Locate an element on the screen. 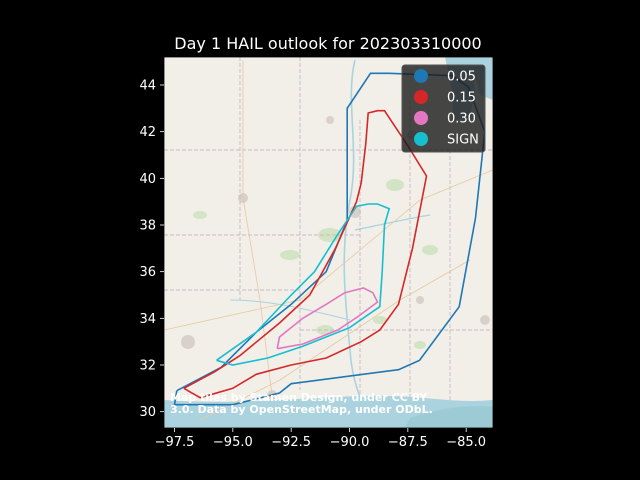  legend: 0.05 0.15 0.30 SIGN is located at coordinates (443, 108).